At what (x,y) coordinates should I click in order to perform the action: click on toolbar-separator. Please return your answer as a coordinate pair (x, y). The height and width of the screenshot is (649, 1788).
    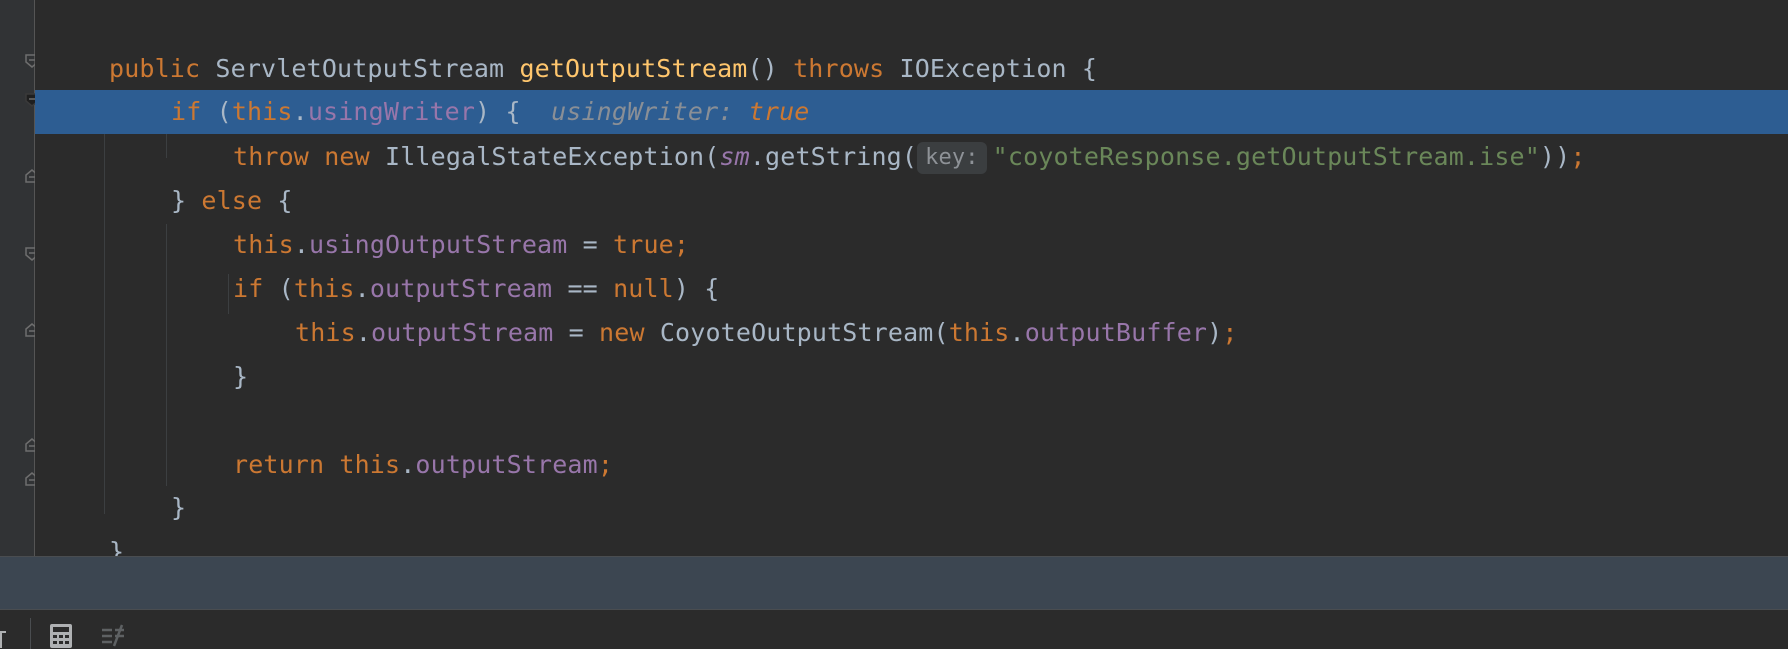
    Looking at the image, I should click on (30, 633).